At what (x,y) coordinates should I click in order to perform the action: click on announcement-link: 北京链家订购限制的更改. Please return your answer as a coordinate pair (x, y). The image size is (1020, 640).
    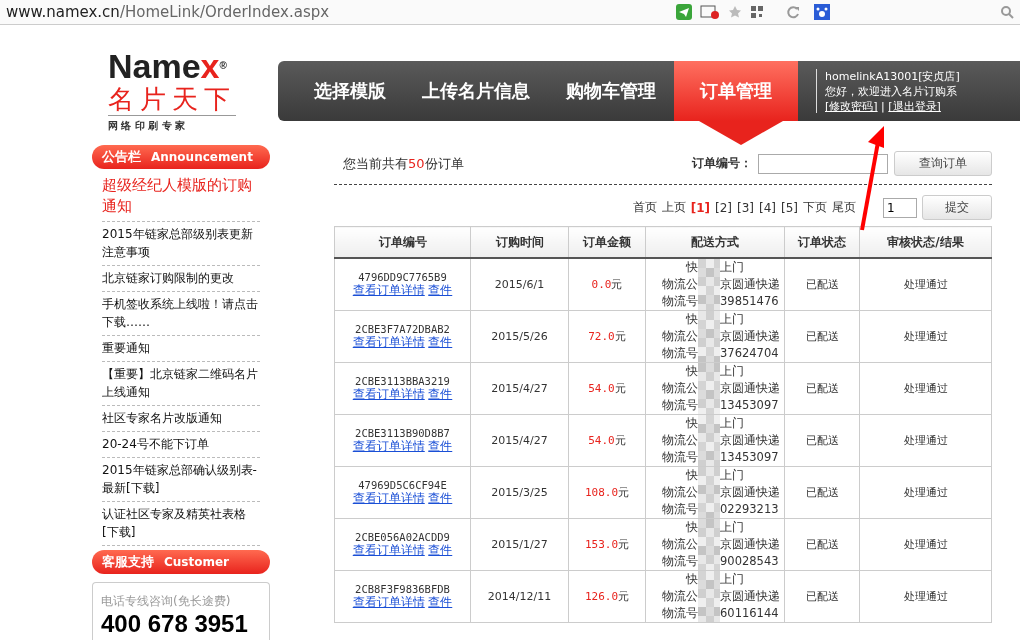
    Looking at the image, I should click on (181, 279).